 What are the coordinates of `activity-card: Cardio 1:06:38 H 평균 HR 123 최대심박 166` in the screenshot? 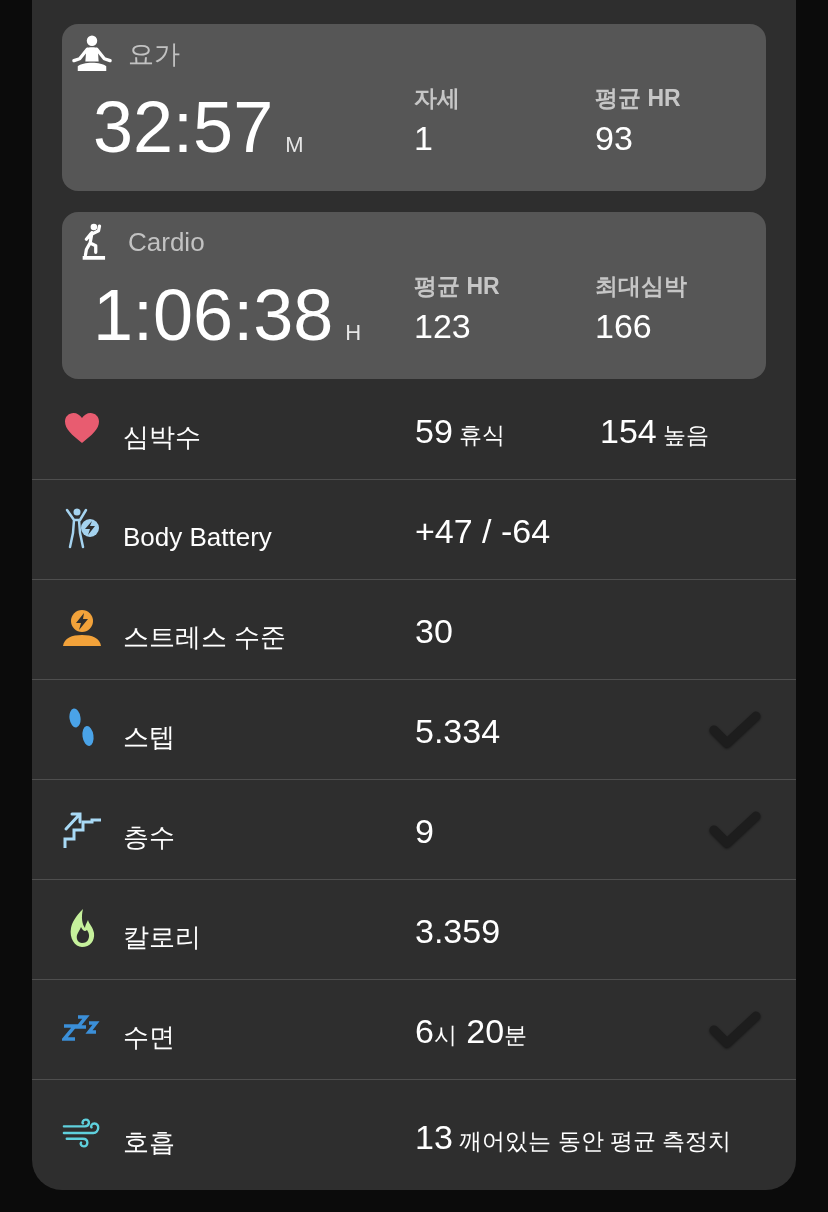 It's located at (414, 295).